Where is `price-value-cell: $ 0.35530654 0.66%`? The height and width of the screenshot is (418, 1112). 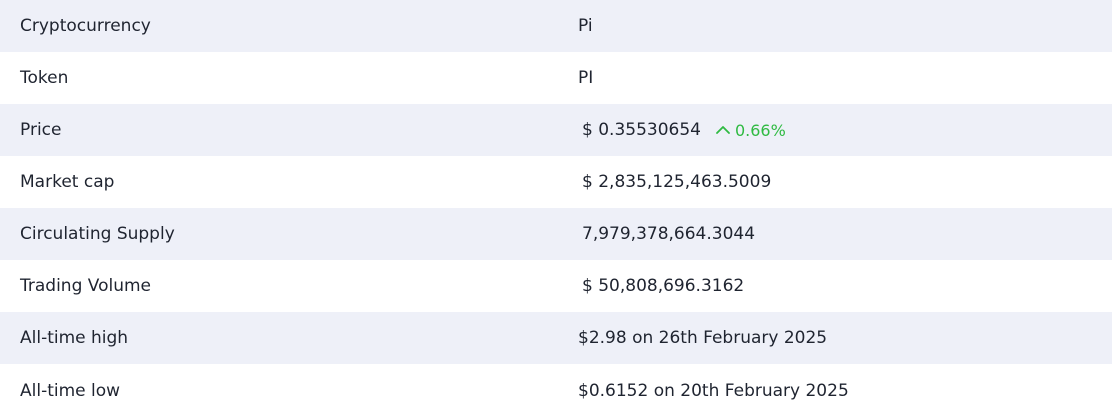
price-value-cell: $ 0.35530654 0.66% is located at coordinates (845, 130).